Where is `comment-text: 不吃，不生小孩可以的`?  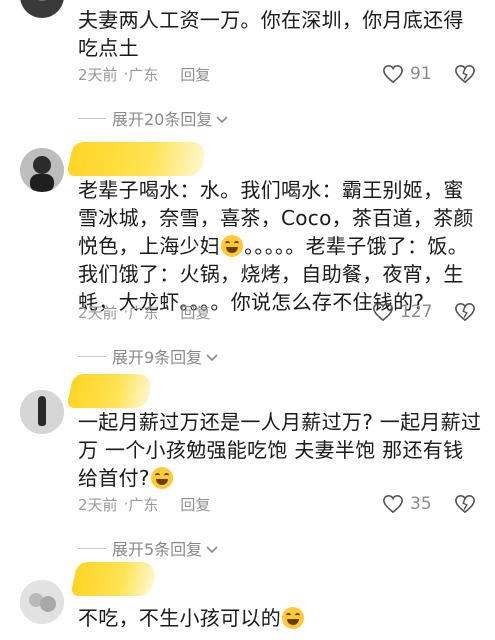 comment-text: 不吃，不生小孩可以的 is located at coordinates (280, 618).